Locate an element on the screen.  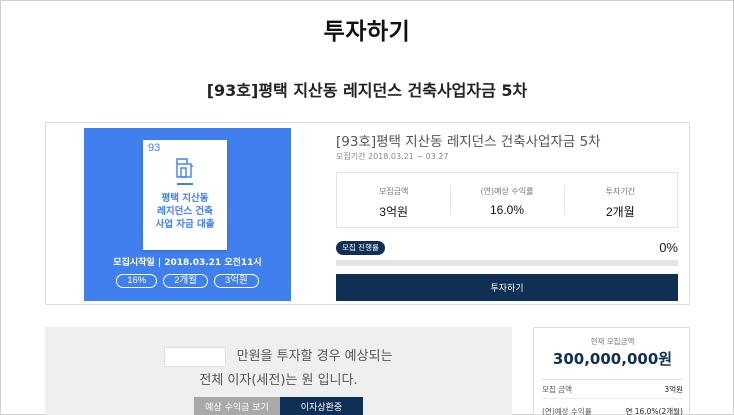
stat-label: 투자기간 is located at coordinates (620, 191).